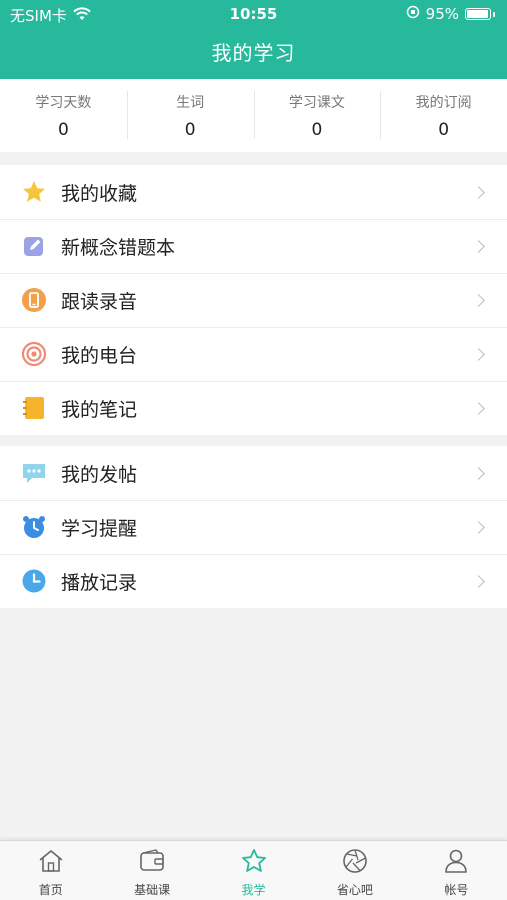 This screenshot has width=507, height=900. What do you see at coordinates (34, 581) in the screenshot?
I see `clock-icon` at bounding box center [34, 581].